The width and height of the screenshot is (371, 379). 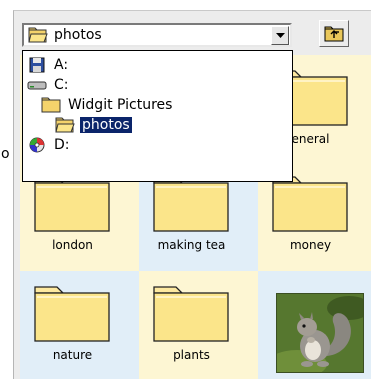 What do you see at coordinates (37, 65) in the screenshot?
I see `floppy-drive-icon` at bounding box center [37, 65].